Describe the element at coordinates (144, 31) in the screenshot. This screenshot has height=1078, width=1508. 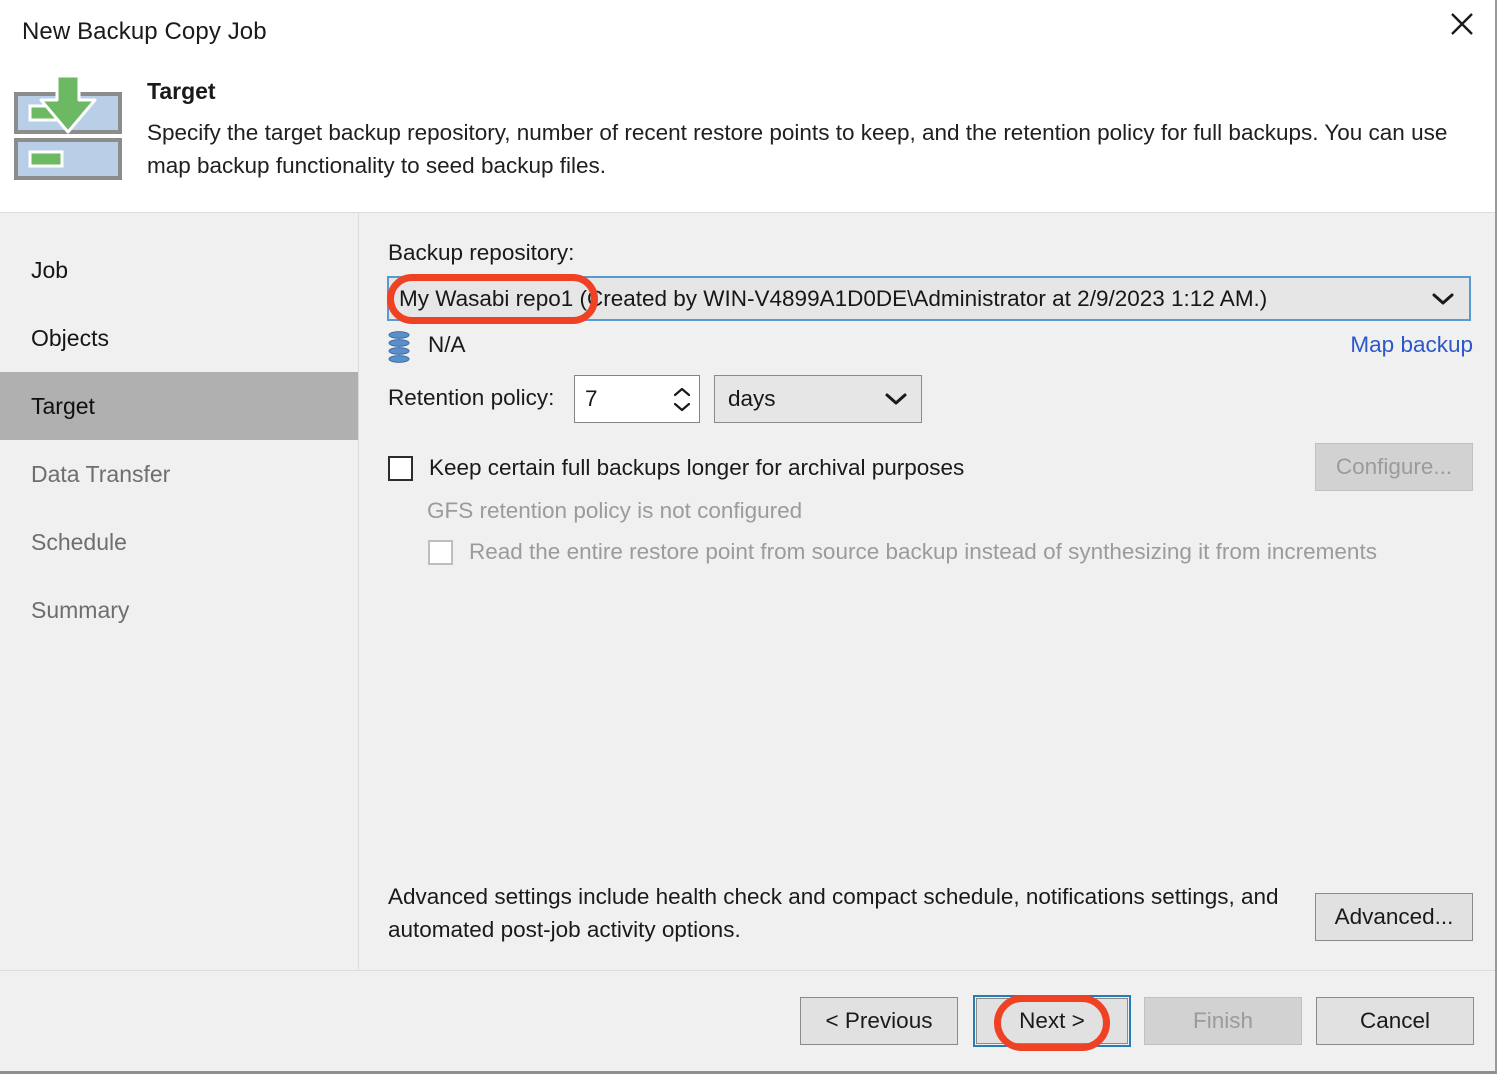
I see `window-title: New Backup Copy Job` at that location.